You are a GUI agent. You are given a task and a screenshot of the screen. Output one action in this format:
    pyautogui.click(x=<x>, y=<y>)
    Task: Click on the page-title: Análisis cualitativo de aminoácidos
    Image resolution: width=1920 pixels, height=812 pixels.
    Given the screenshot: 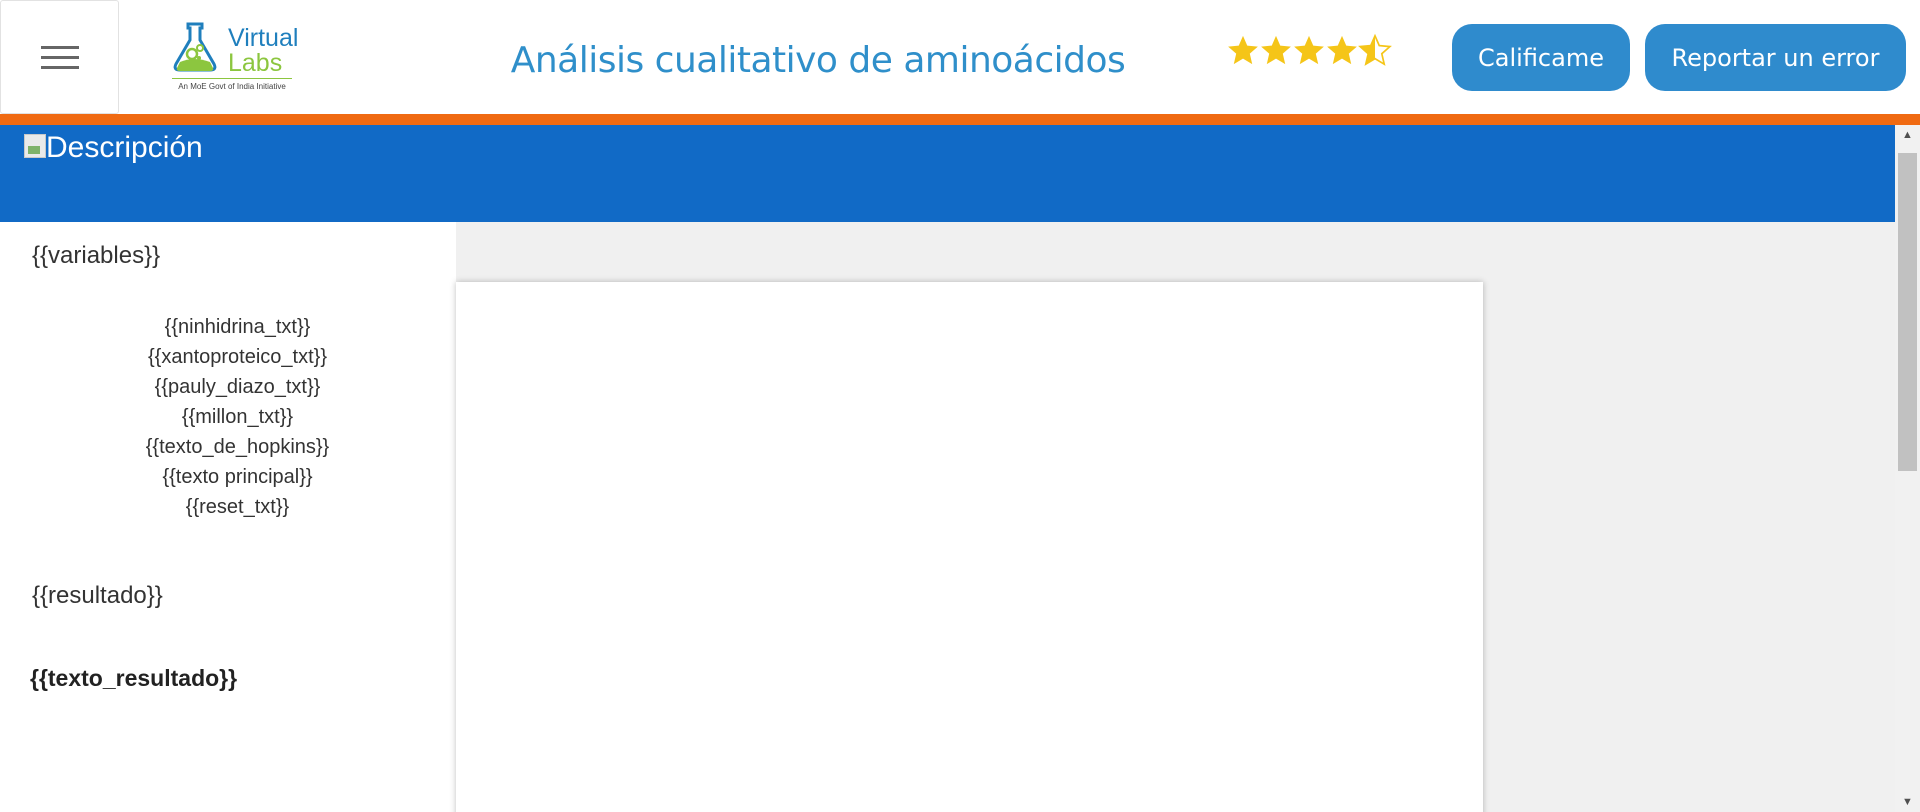 What is the action you would take?
    pyautogui.click(x=818, y=60)
    